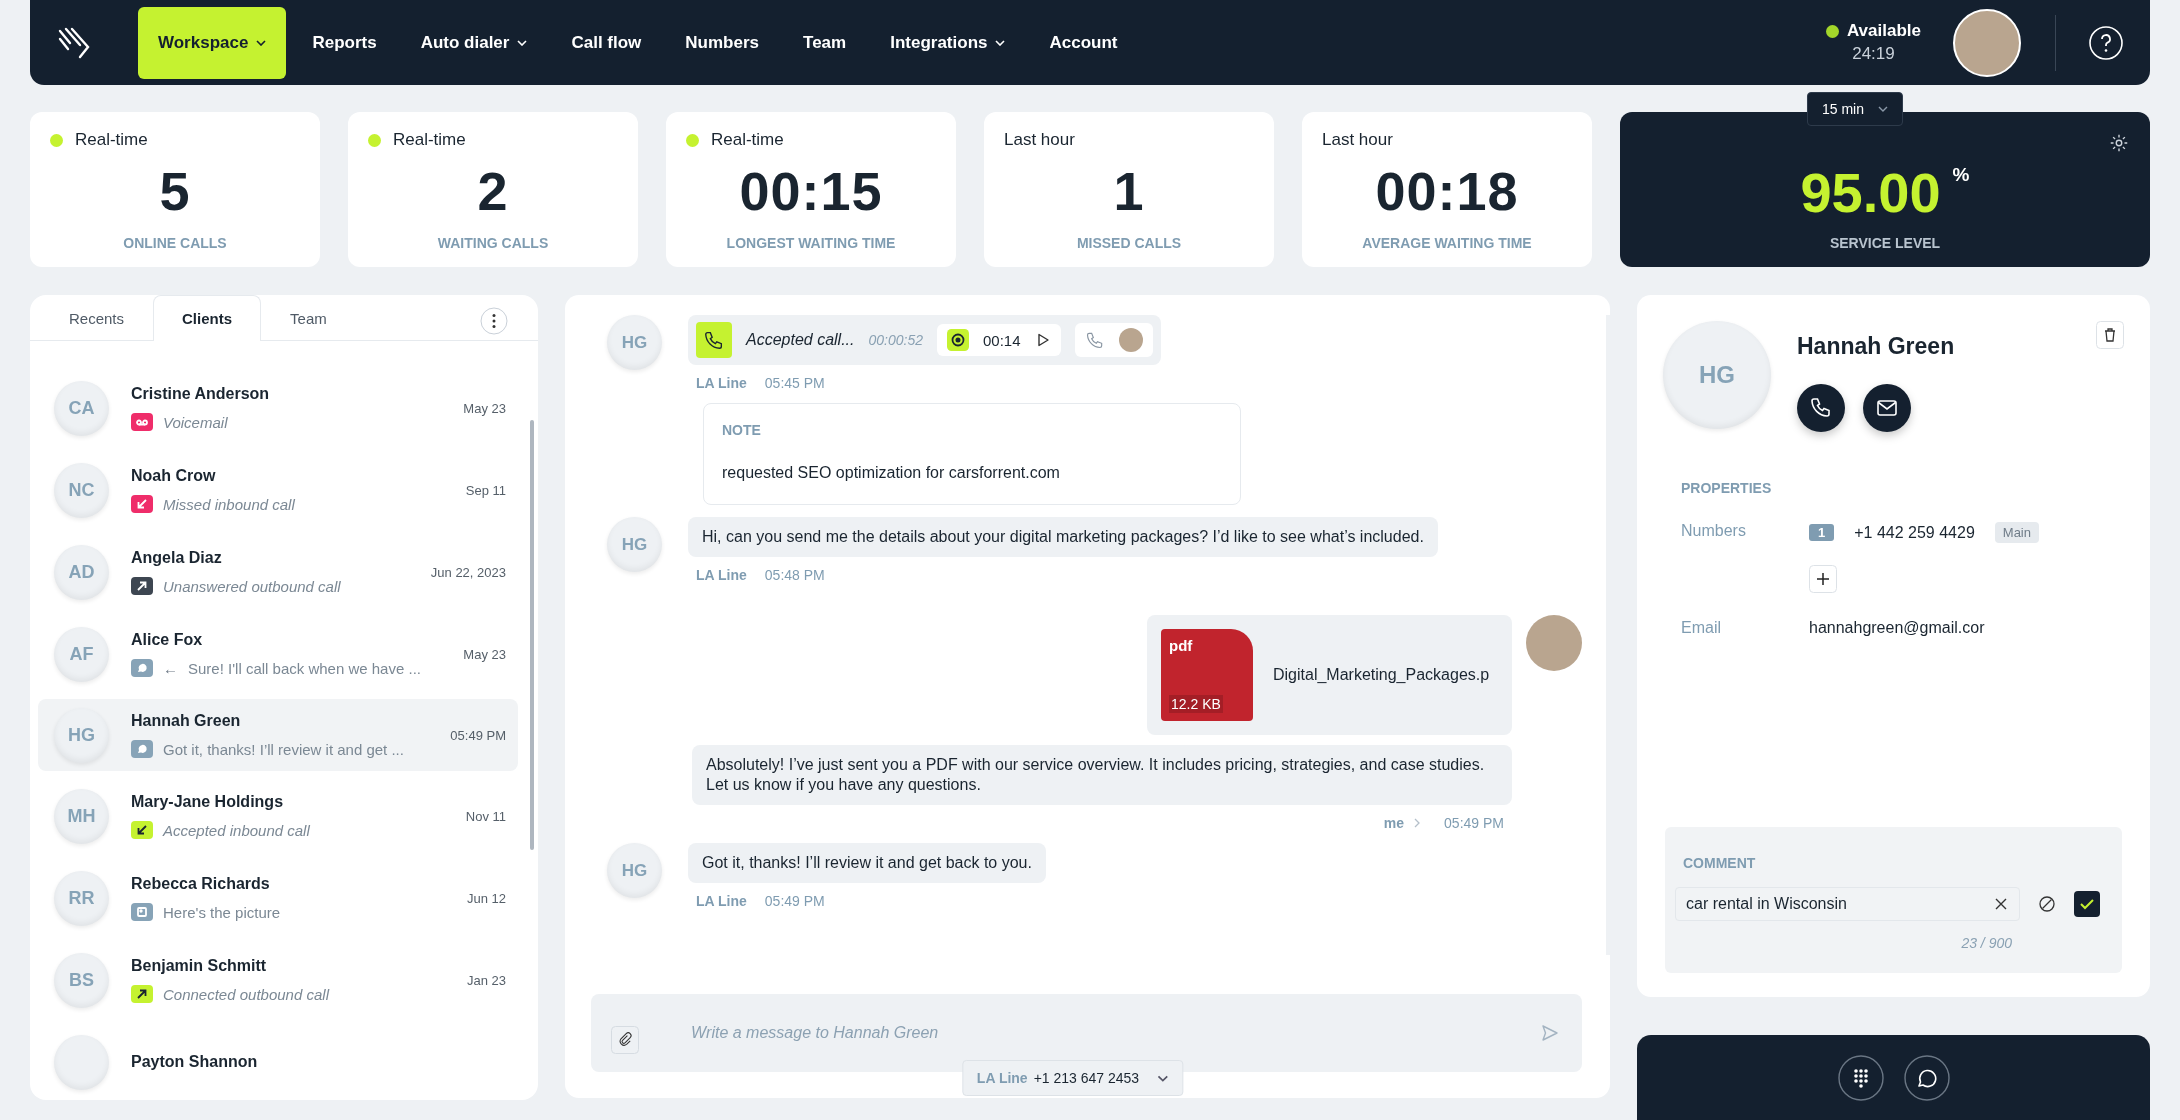 This screenshot has height=1120, width=2180. I want to click on initials-avatar: NC, so click(81, 490).